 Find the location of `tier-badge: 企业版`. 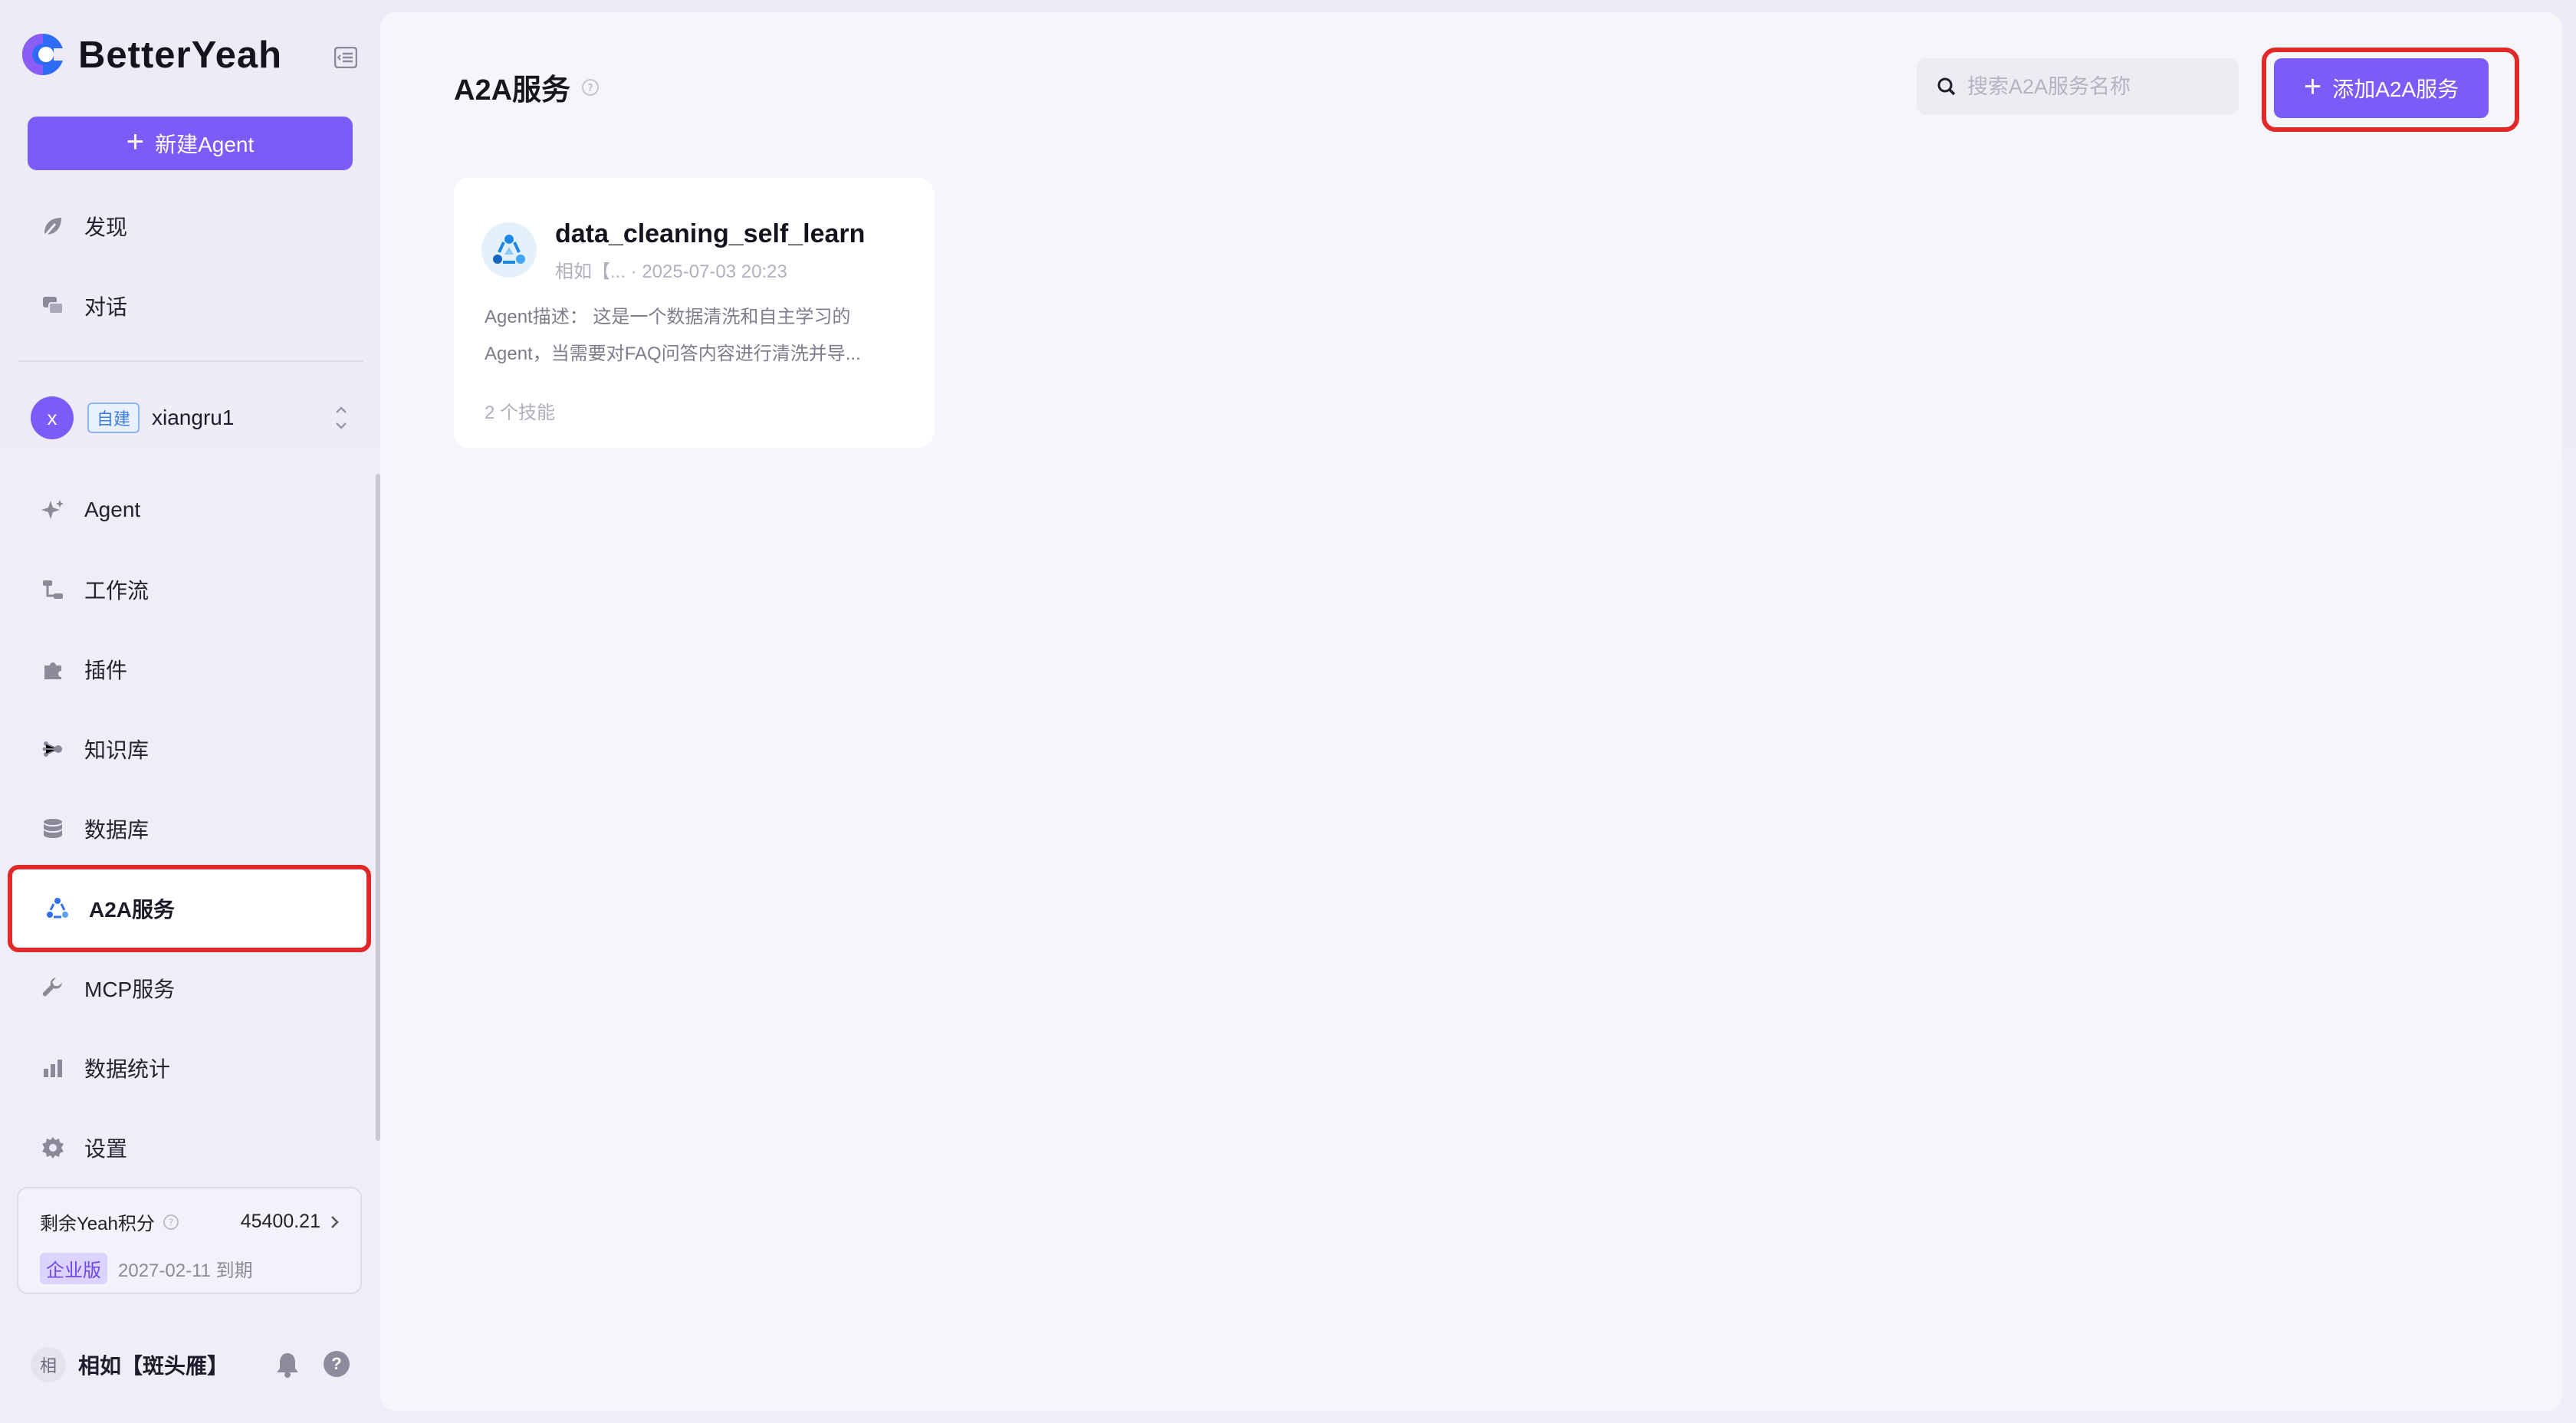

tier-badge: 企业版 is located at coordinates (74, 1269).